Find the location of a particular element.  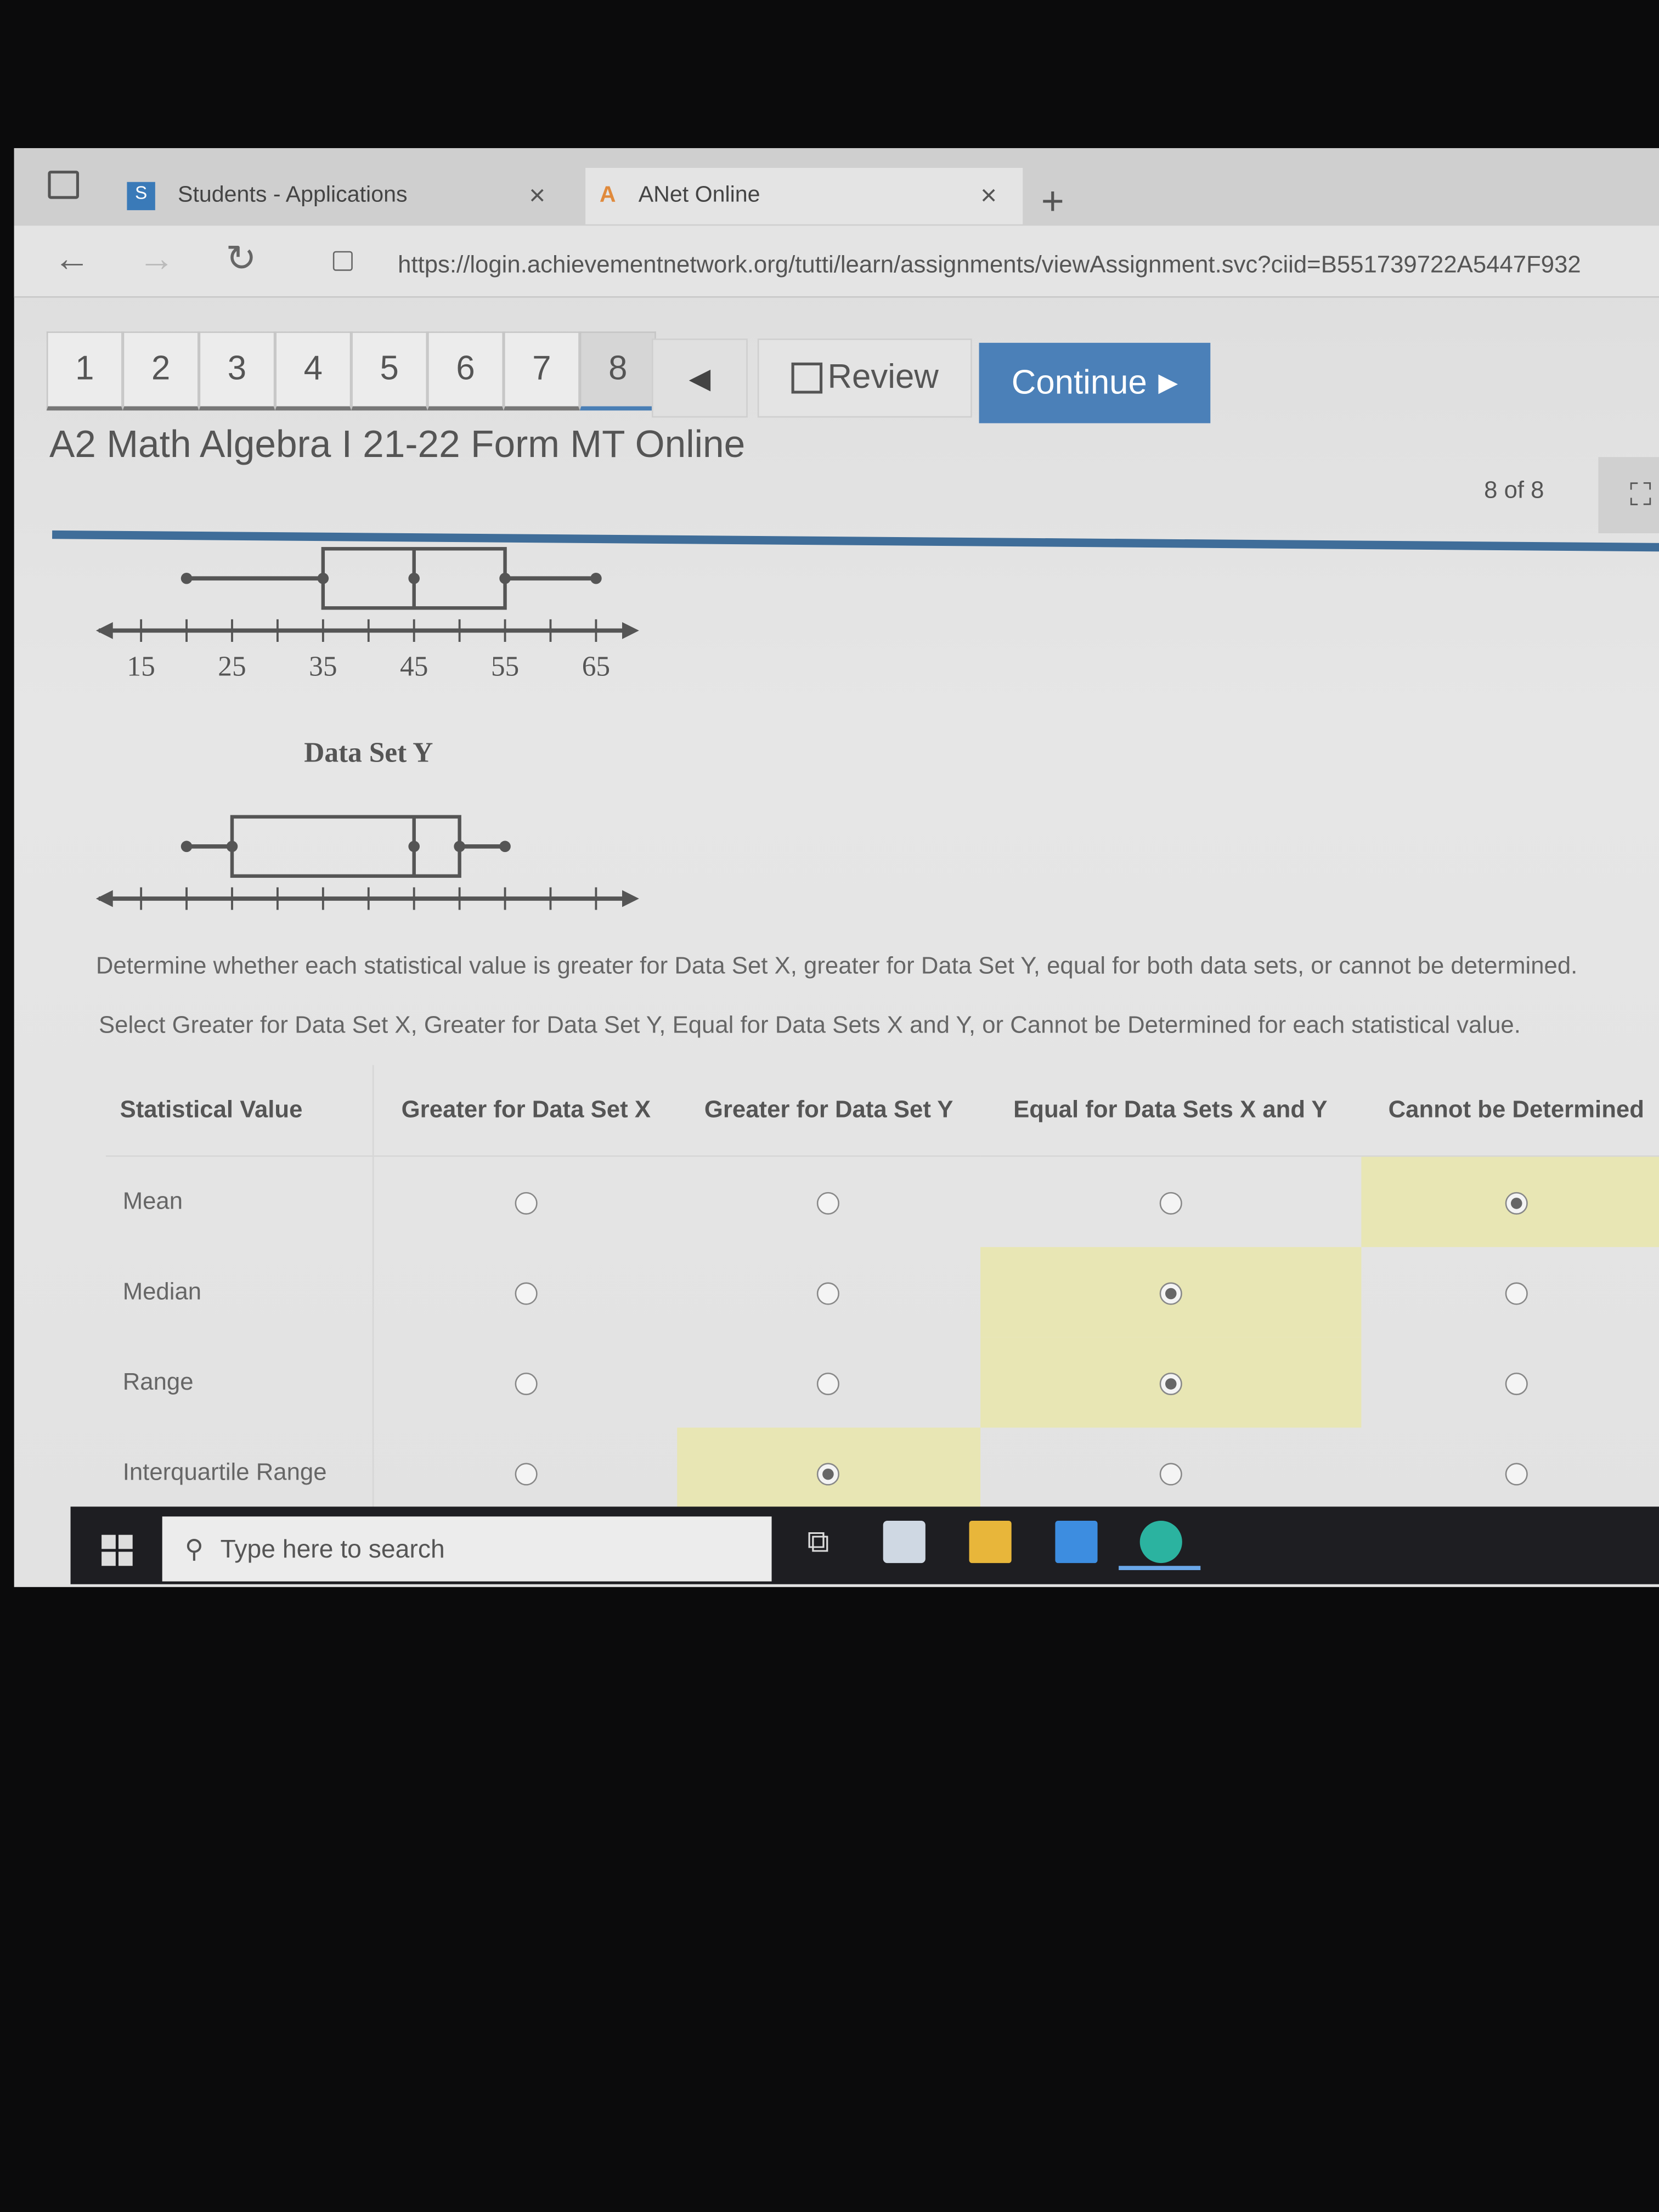

fullscreen-button: ⛶ is located at coordinates (1628, 495).